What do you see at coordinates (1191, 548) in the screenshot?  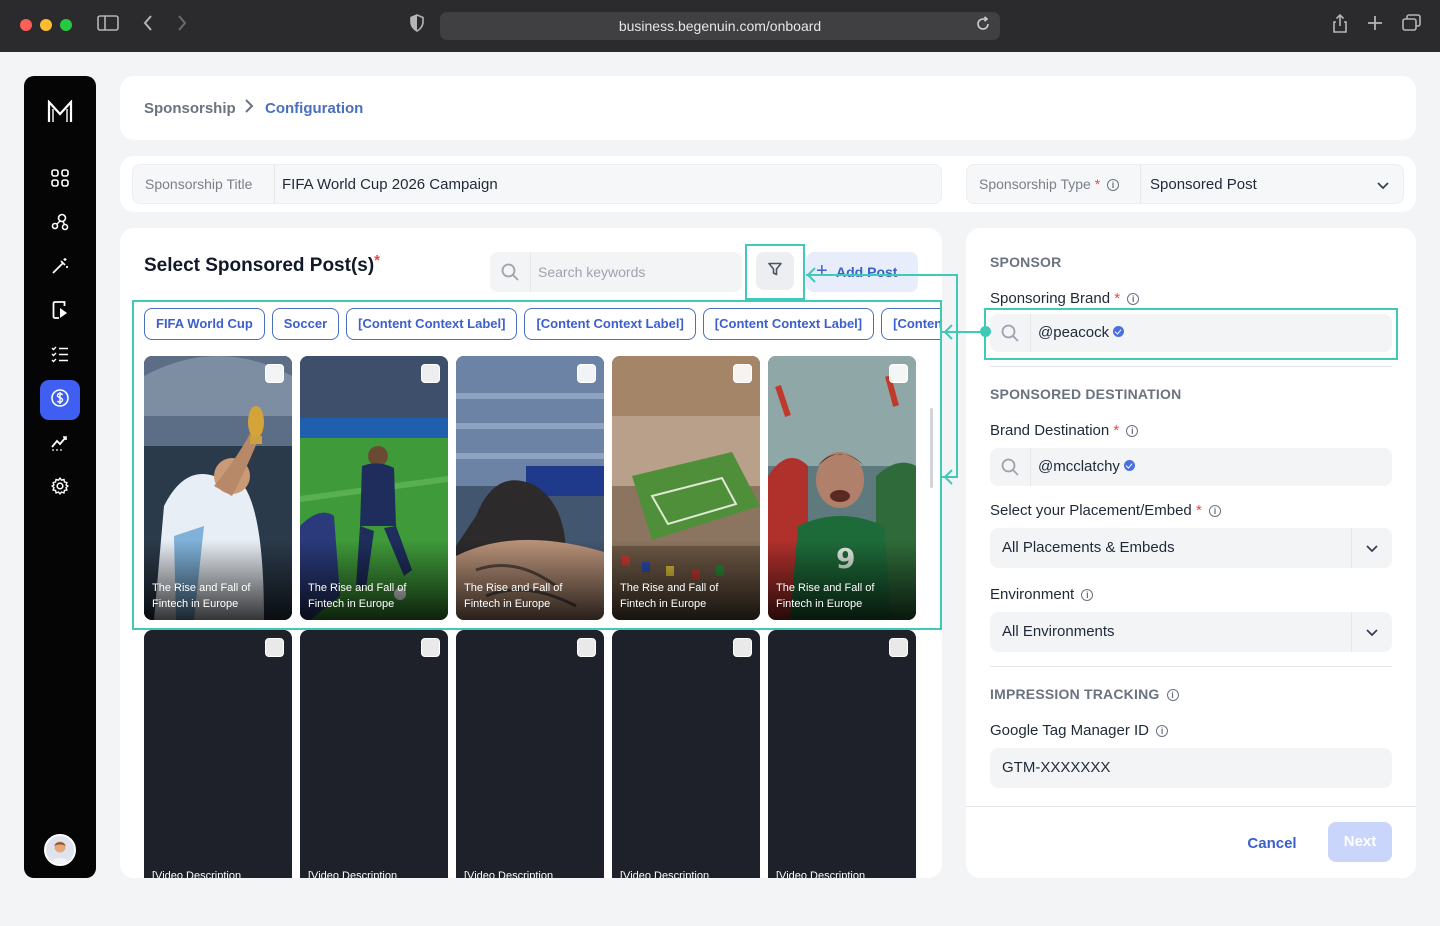 I see `placement-select: All Placements & Embeds` at bounding box center [1191, 548].